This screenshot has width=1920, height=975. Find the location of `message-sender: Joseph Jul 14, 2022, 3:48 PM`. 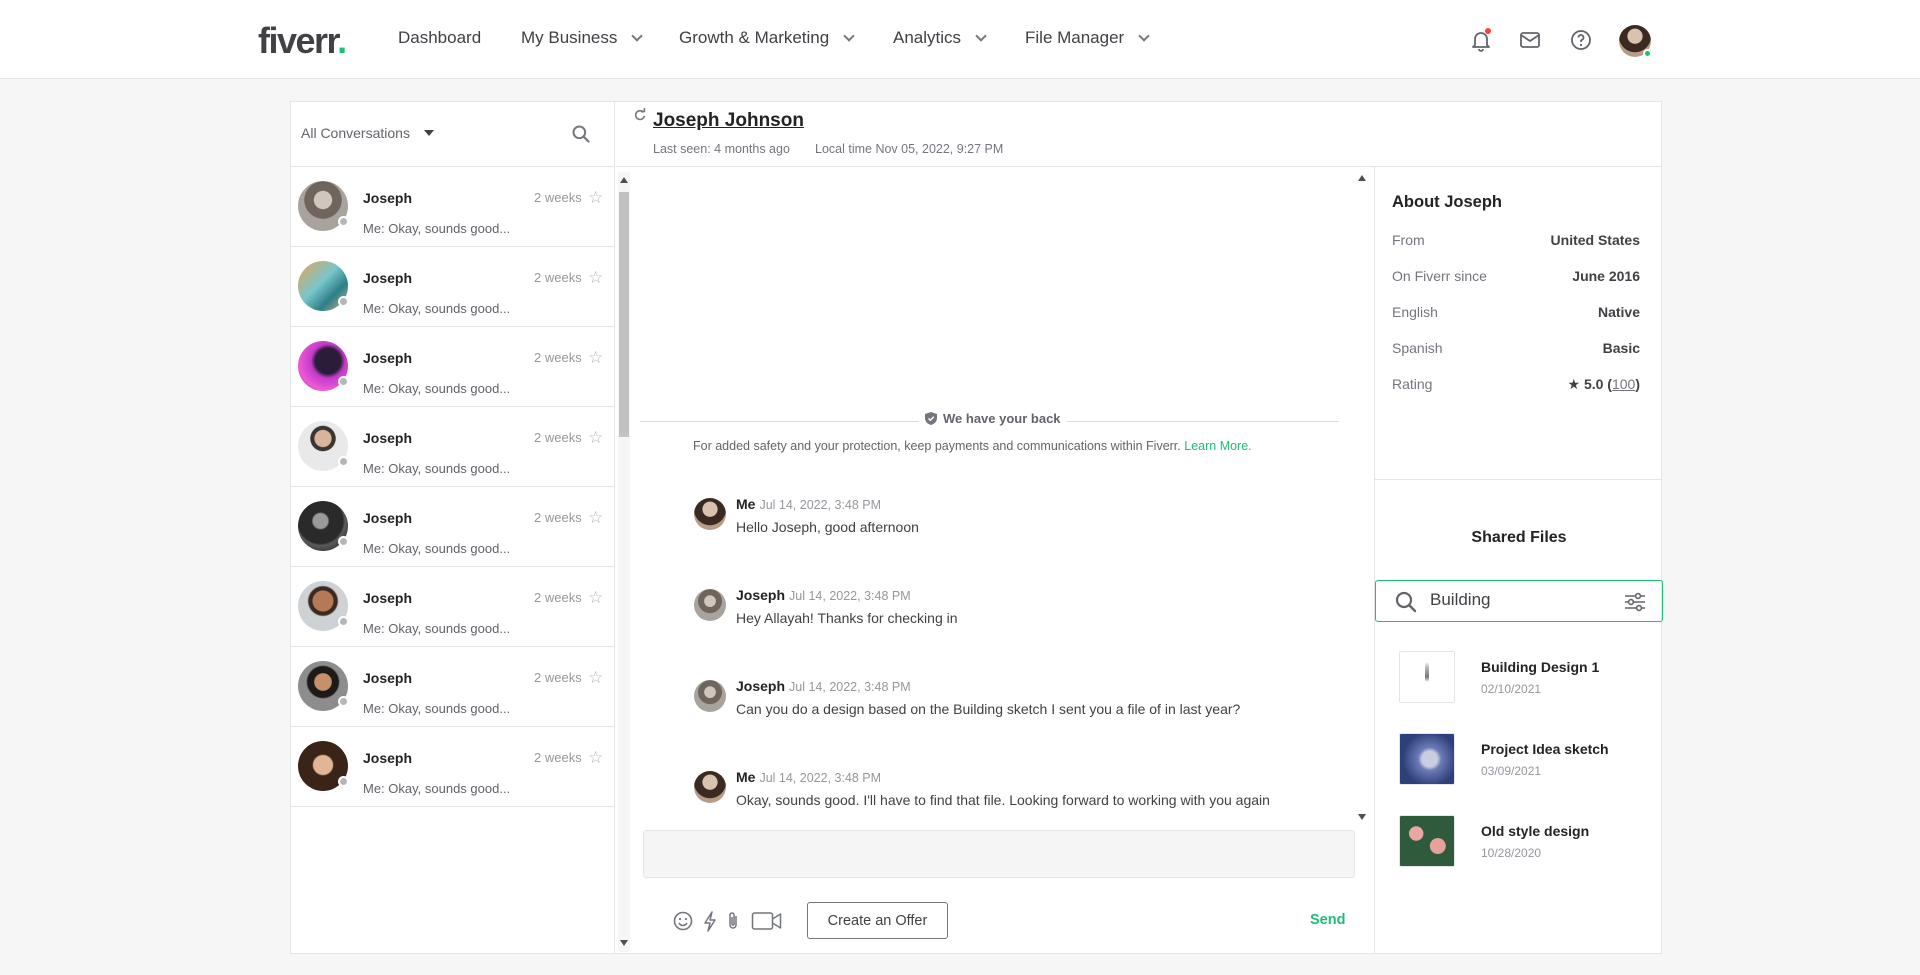

message-sender: Joseph Jul 14, 2022, 3:48 PM is located at coordinates (823, 686).